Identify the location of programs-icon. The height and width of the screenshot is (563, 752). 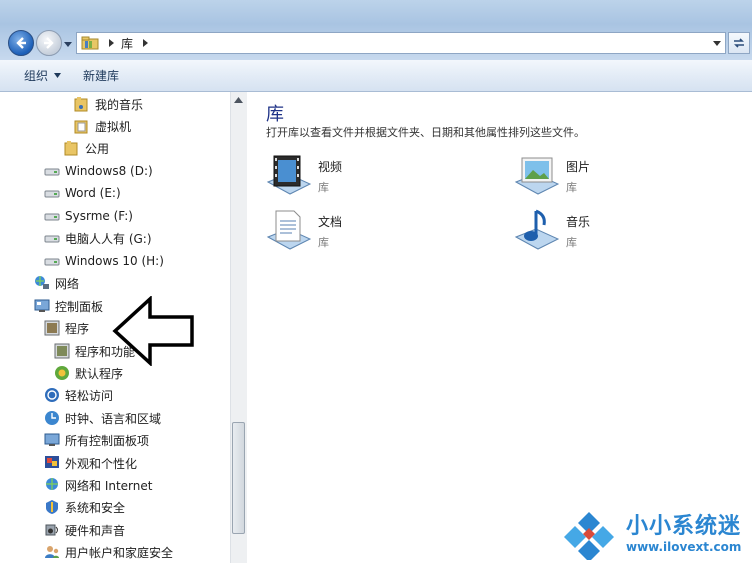
(52, 328).